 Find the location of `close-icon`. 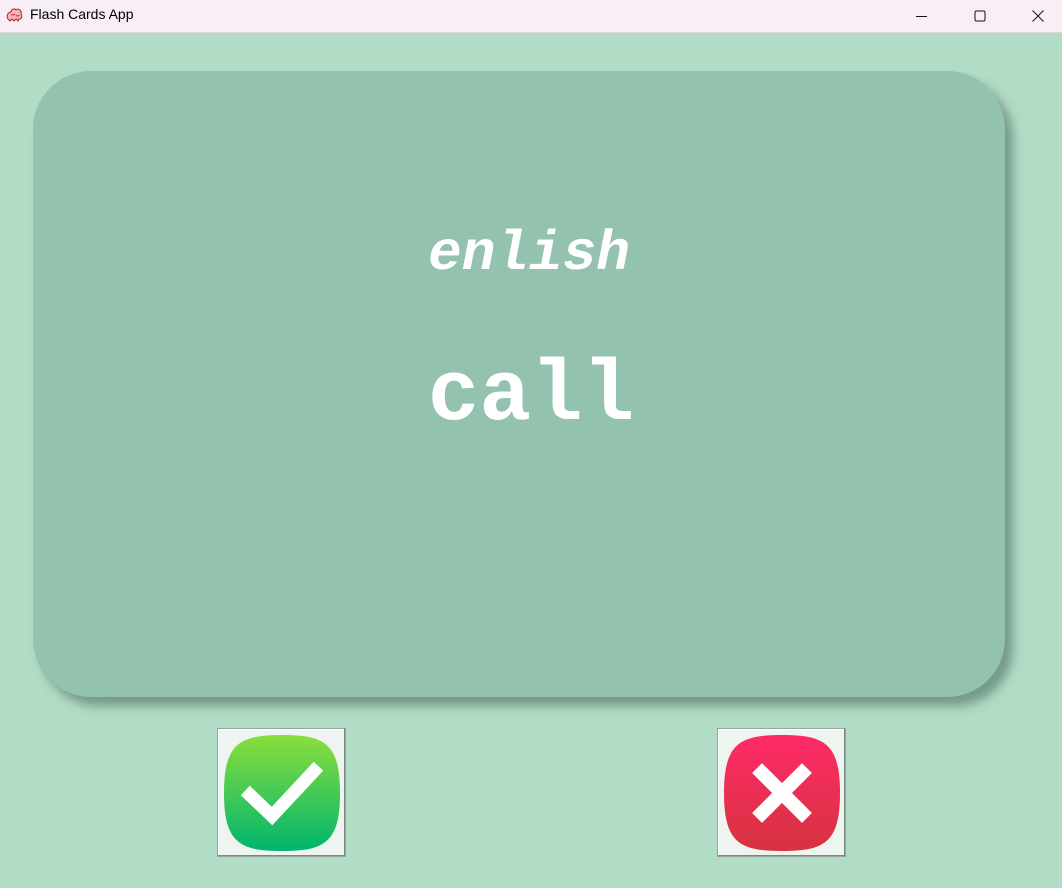

close-icon is located at coordinates (1038, 16).